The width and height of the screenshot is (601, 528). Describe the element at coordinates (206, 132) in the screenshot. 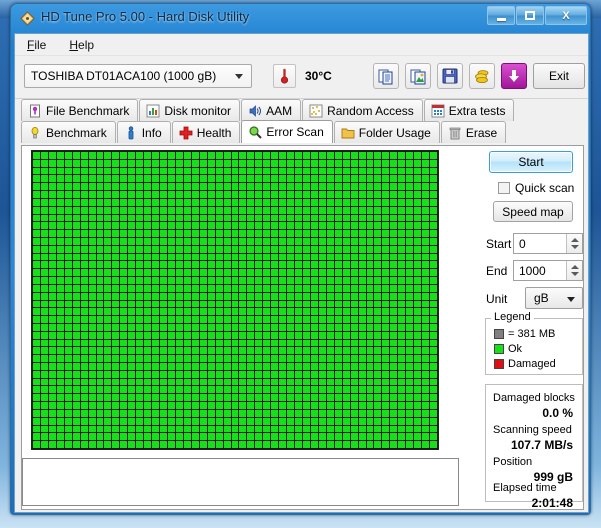

I see `tab-health: Health` at that location.